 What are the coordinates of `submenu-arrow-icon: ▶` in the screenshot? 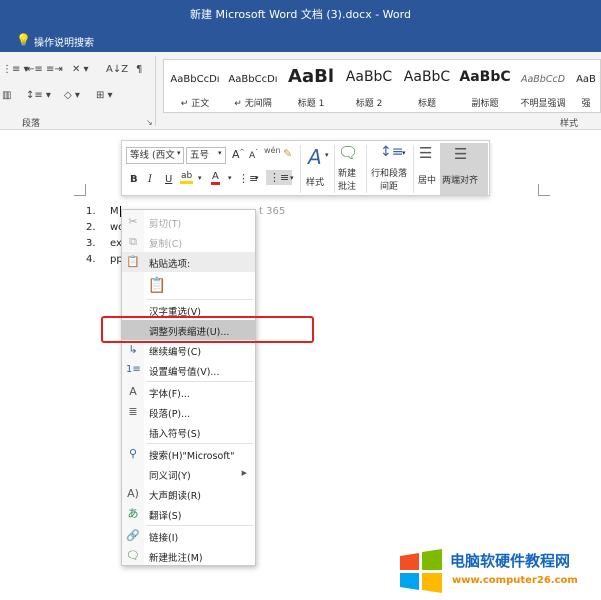 It's located at (244, 473).